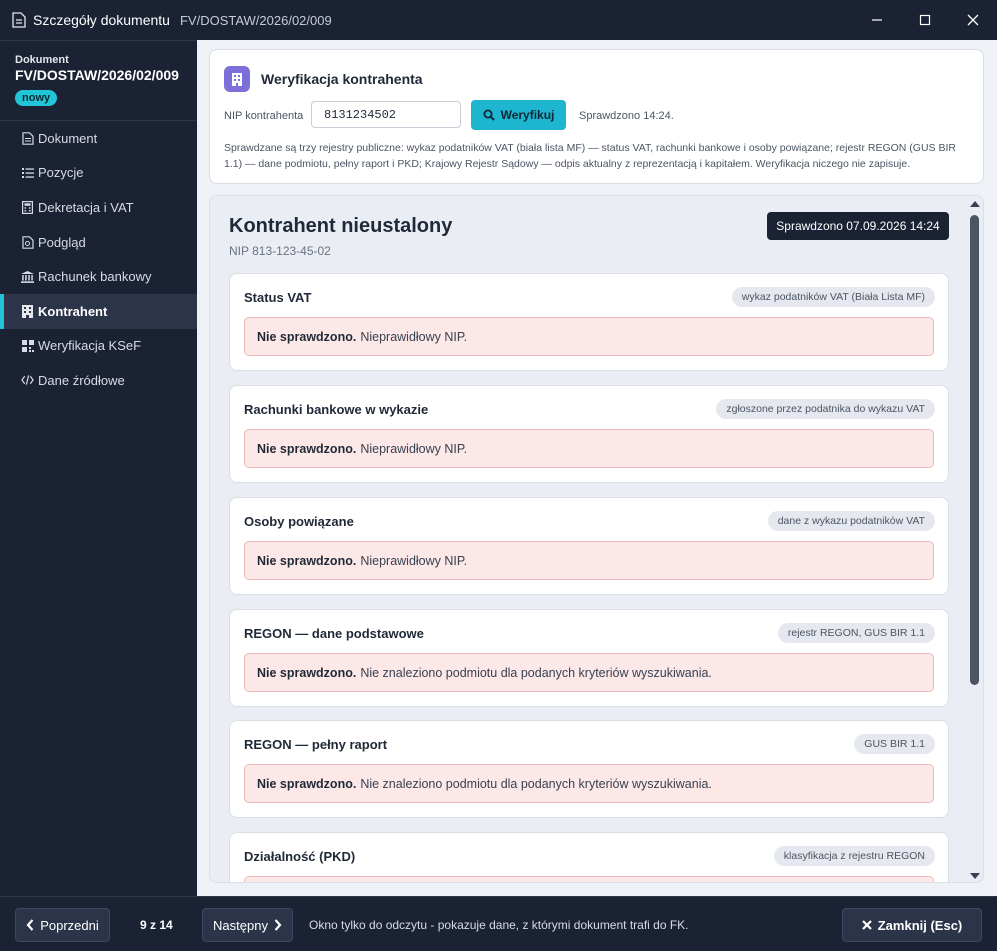  Describe the element at coordinates (156, 925) in the screenshot. I see `pager-indicator: 9 z 14` at that location.